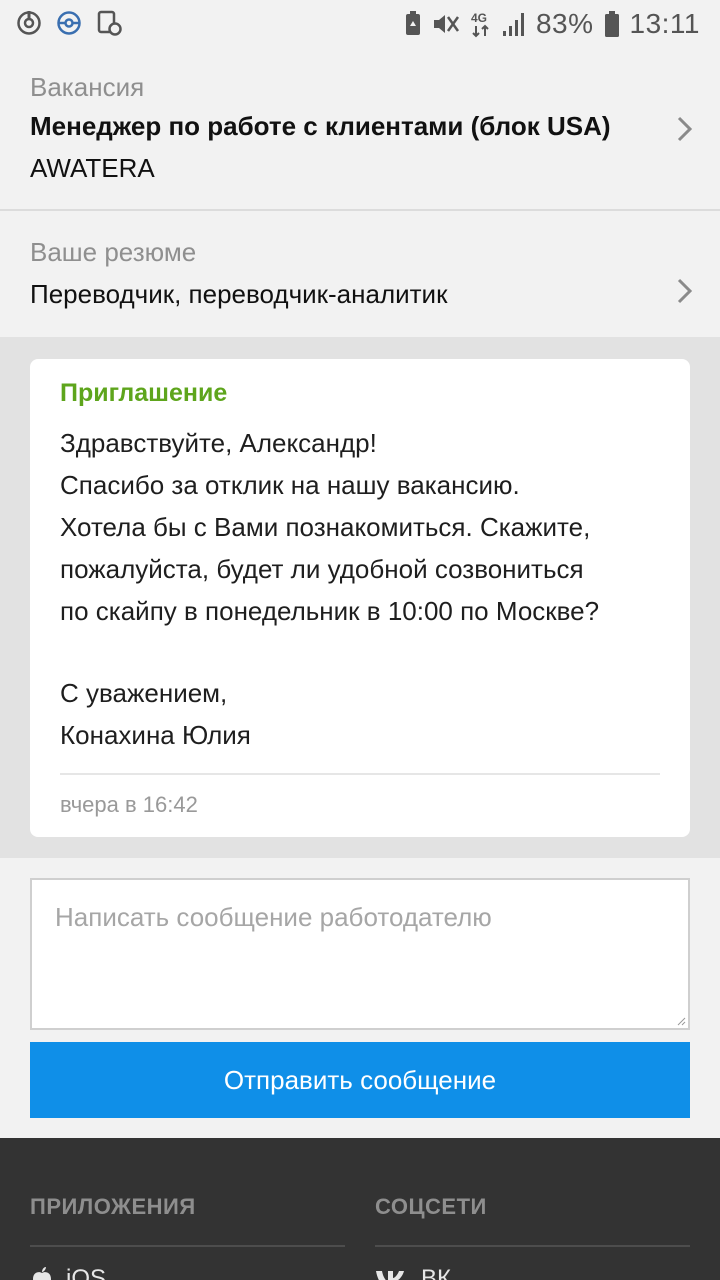 The image size is (720, 1280). I want to click on clock: 13:11, so click(664, 23).